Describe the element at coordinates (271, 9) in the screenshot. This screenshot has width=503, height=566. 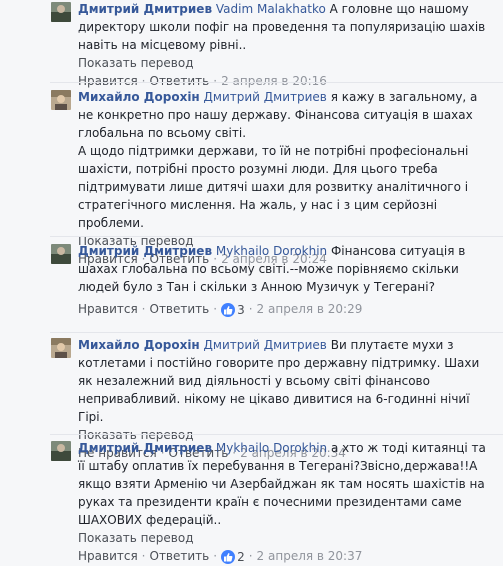
I see `mentioned-user: Vadim Malakhatko` at that location.